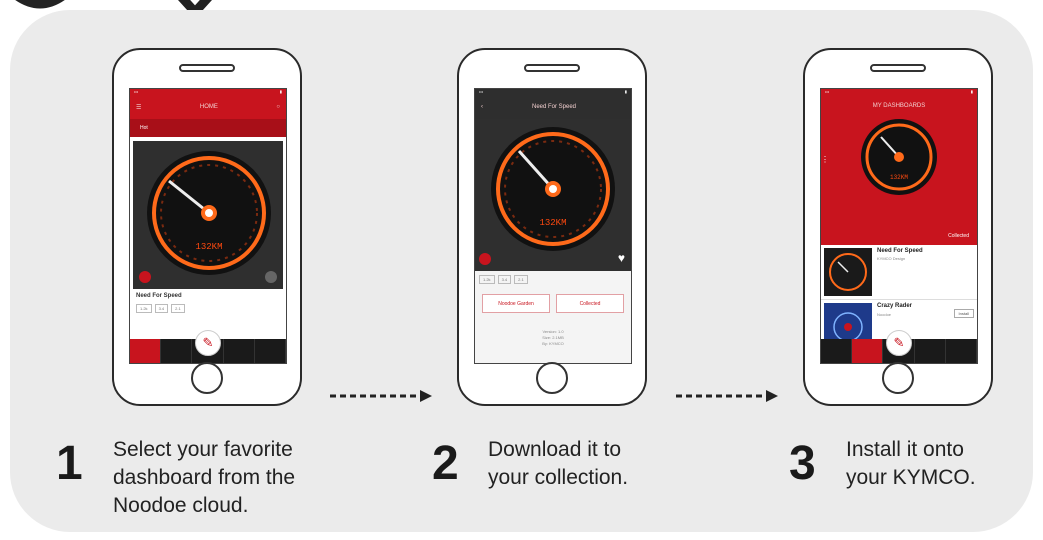  What do you see at coordinates (69, 463) in the screenshot?
I see `step-1-number: 1` at bounding box center [69, 463].